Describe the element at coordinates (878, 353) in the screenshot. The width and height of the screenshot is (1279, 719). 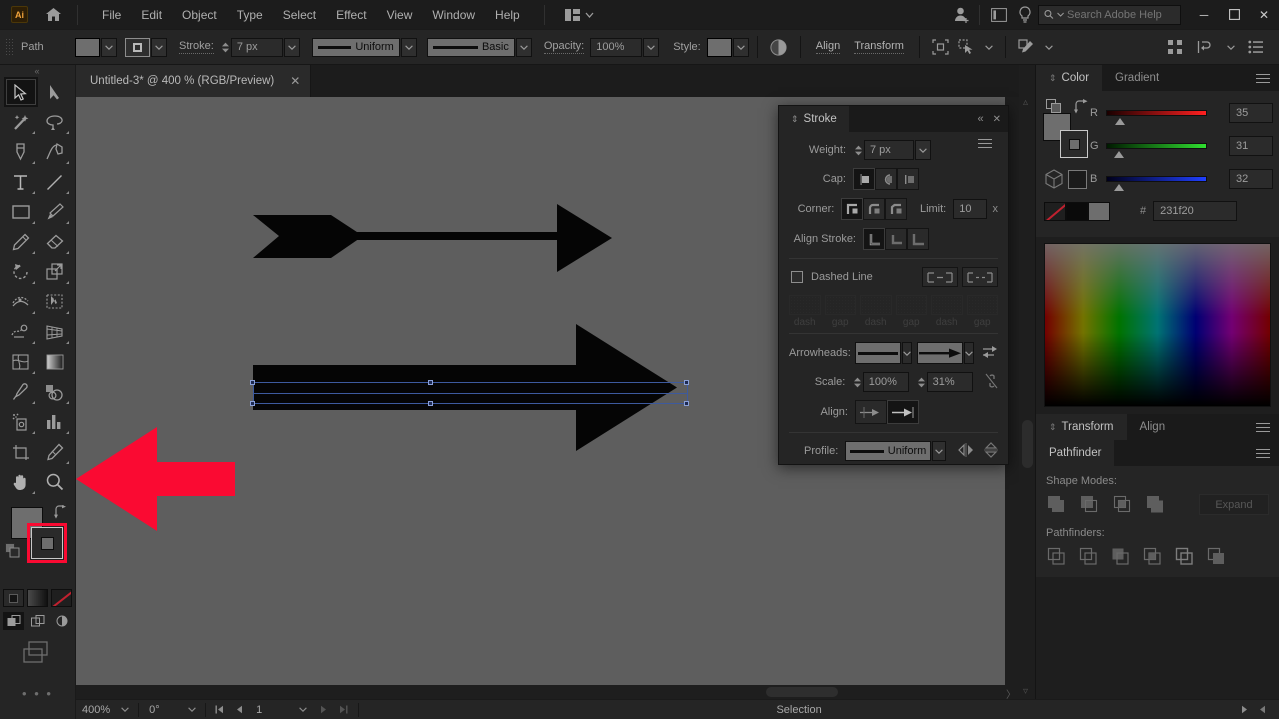
I see `arrowhead-start-combo` at that location.